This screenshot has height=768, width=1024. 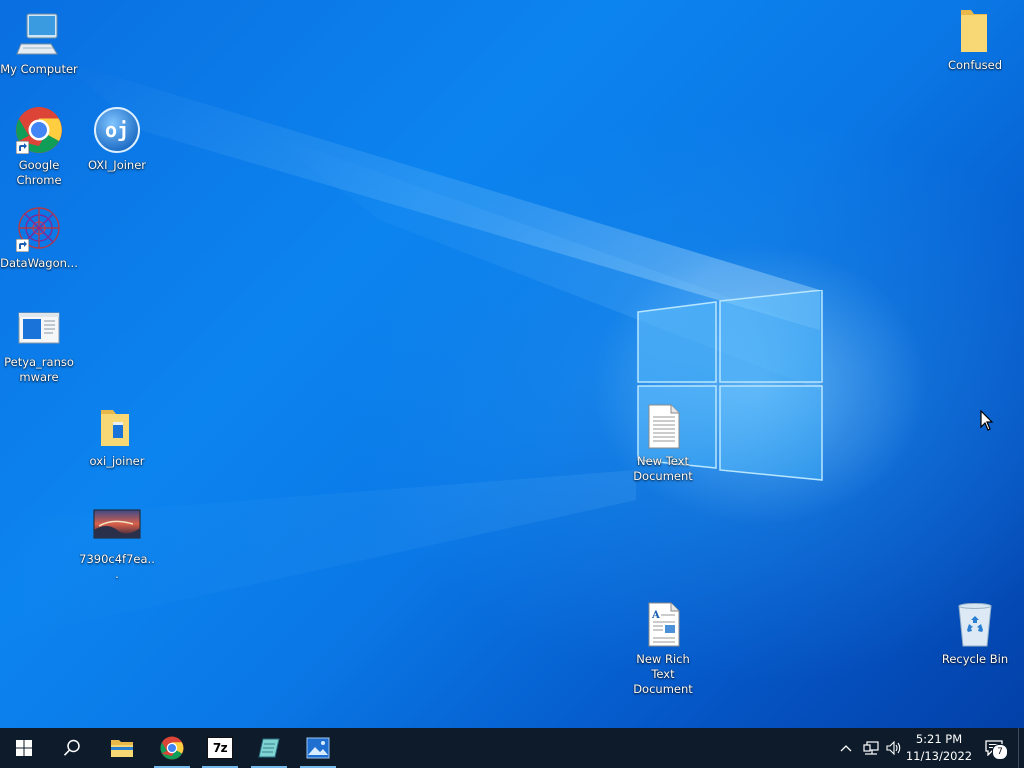 I want to click on application-window-icon, so click(x=39, y=327).